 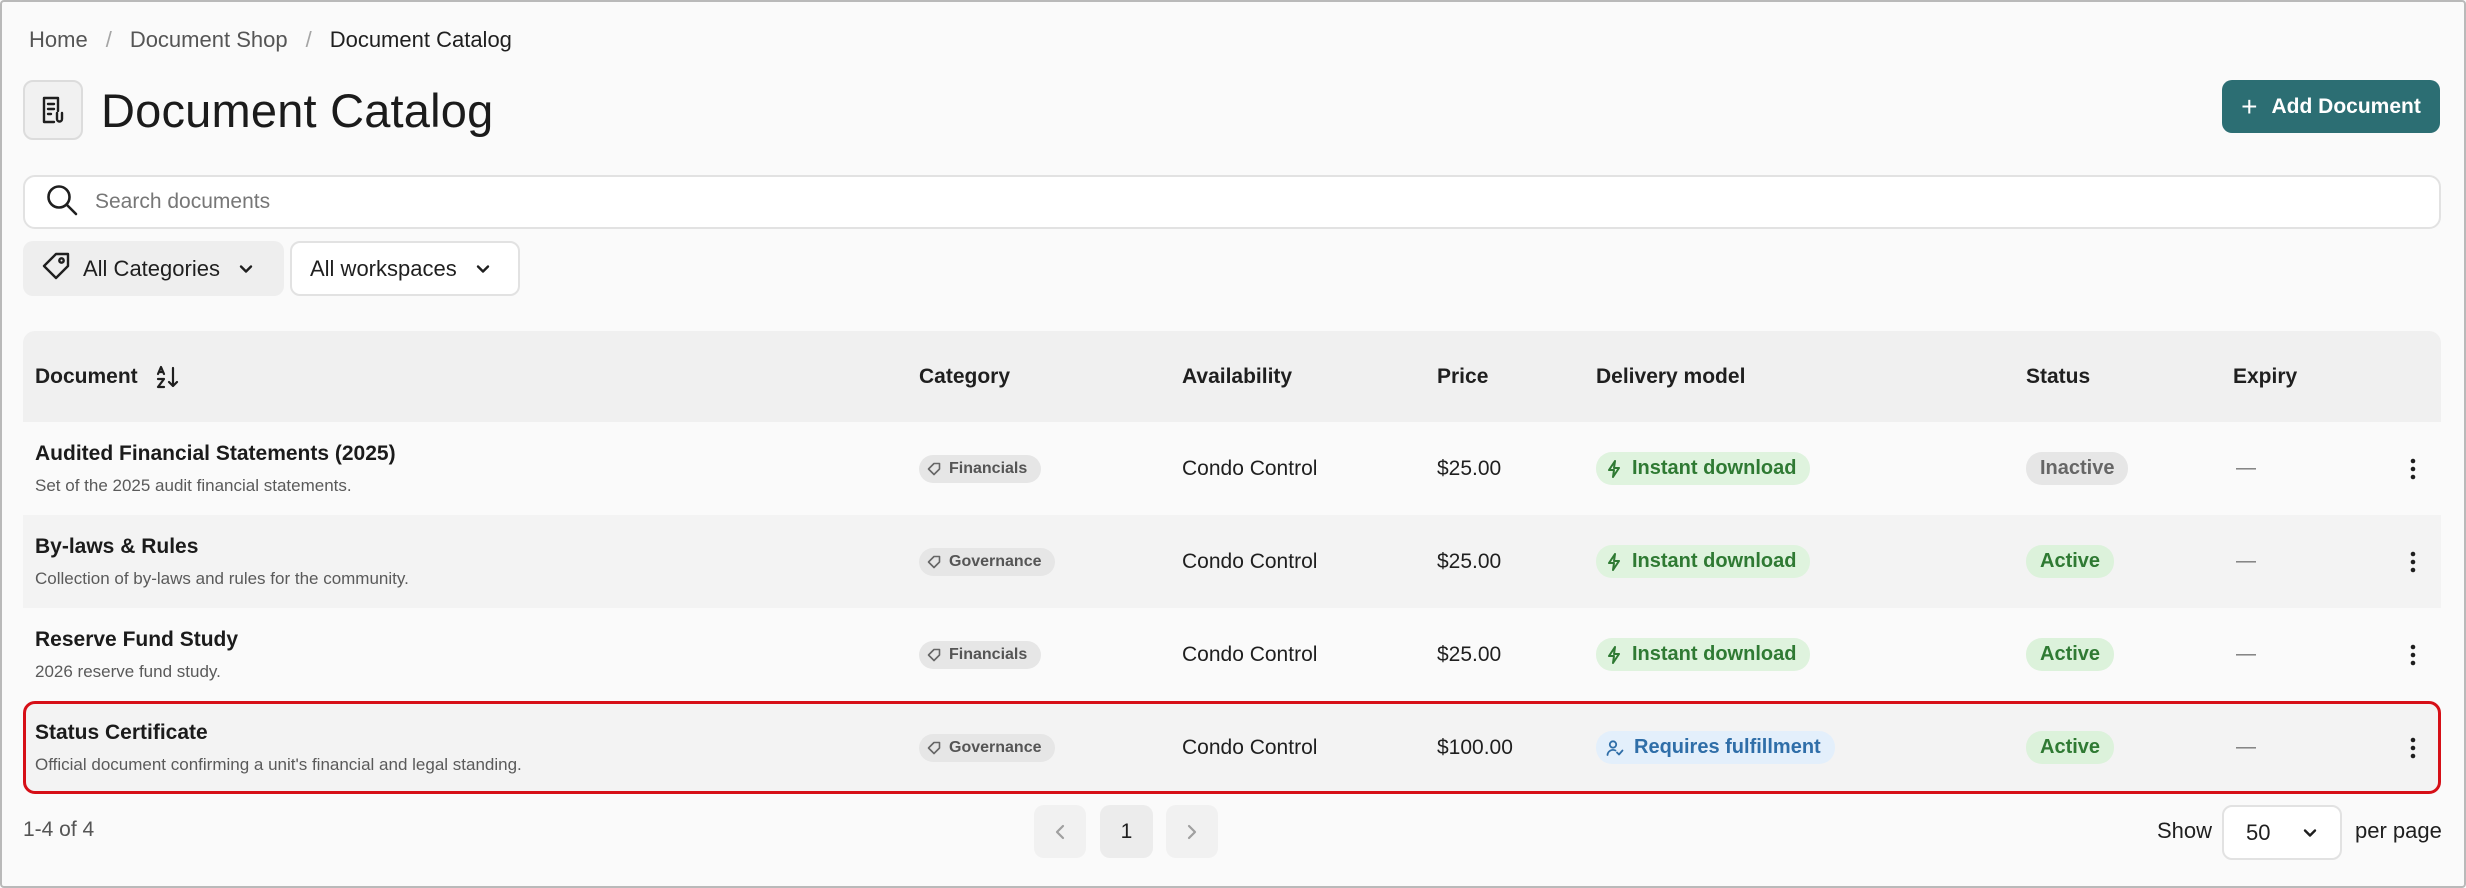 What do you see at coordinates (2310, 833) in the screenshot?
I see `chevron-down-icon` at bounding box center [2310, 833].